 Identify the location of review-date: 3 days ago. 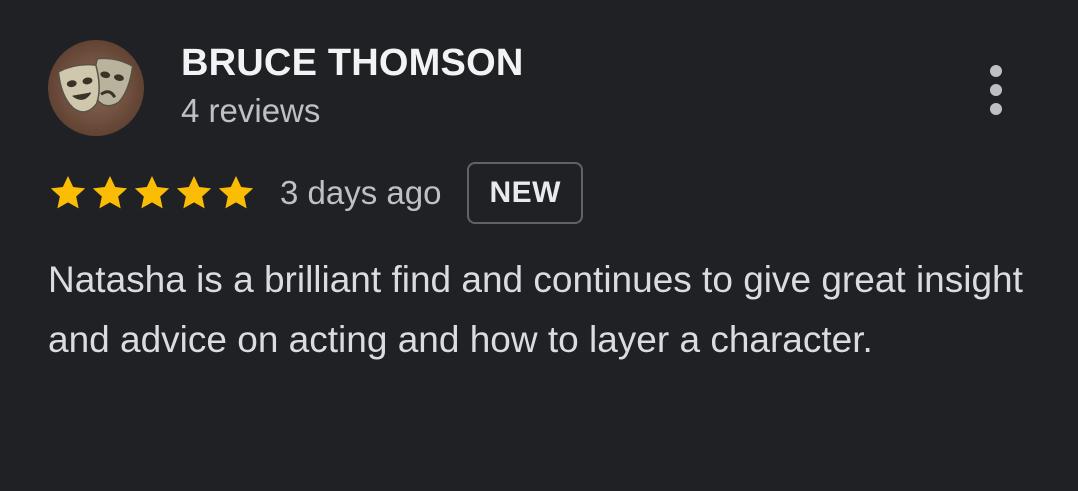
(361, 192).